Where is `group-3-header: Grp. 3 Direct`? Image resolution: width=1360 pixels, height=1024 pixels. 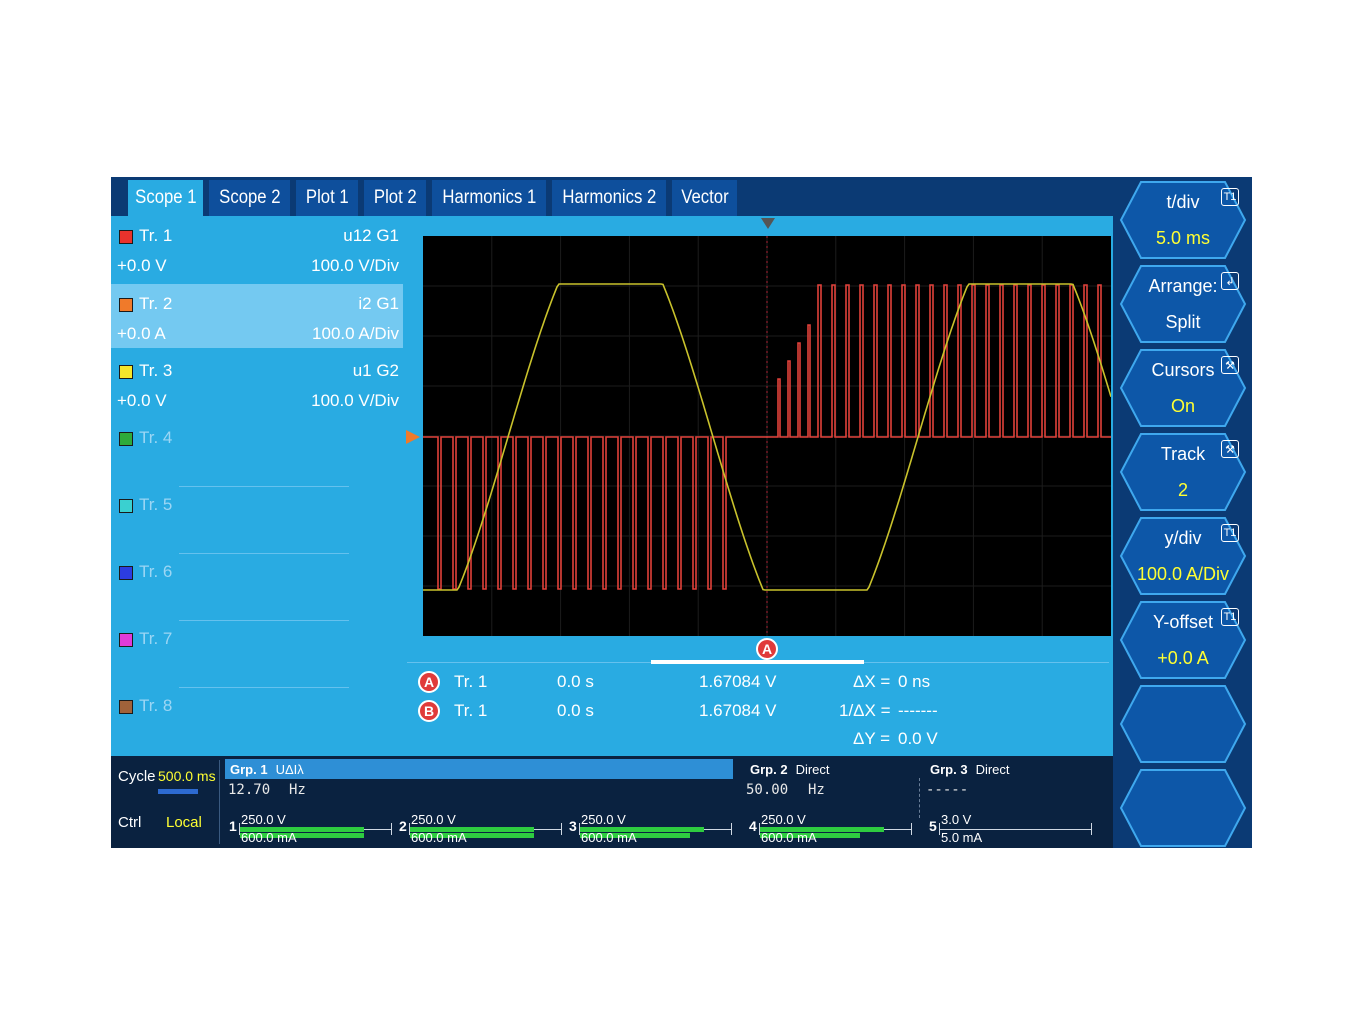 group-3-header: Grp. 3 Direct is located at coordinates (1010, 769).